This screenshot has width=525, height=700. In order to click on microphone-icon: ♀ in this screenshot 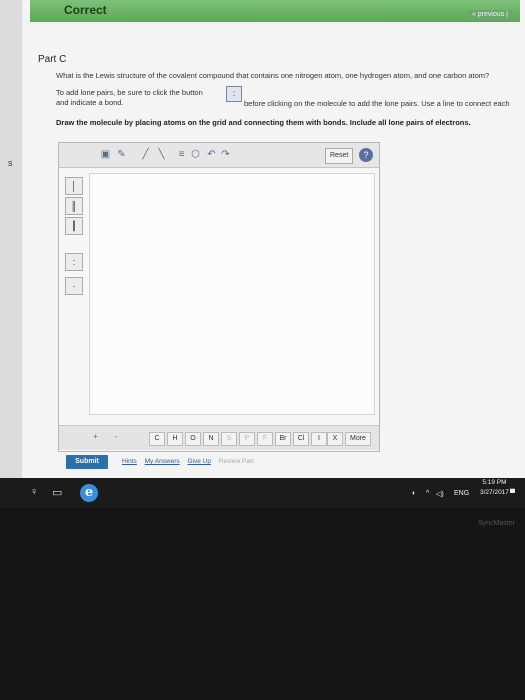, I will do `click(34, 492)`.